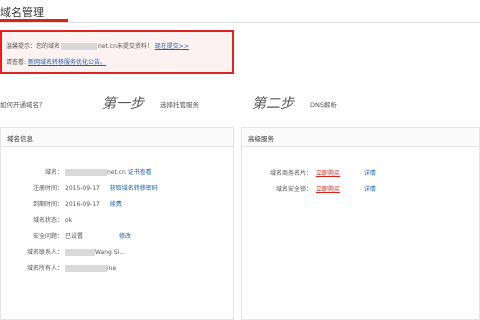 Image resolution: width=480 pixels, height=320 pixels. Describe the element at coordinates (44, 252) in the screenshot. I see `label-contact: 域名联系人：` at that location.